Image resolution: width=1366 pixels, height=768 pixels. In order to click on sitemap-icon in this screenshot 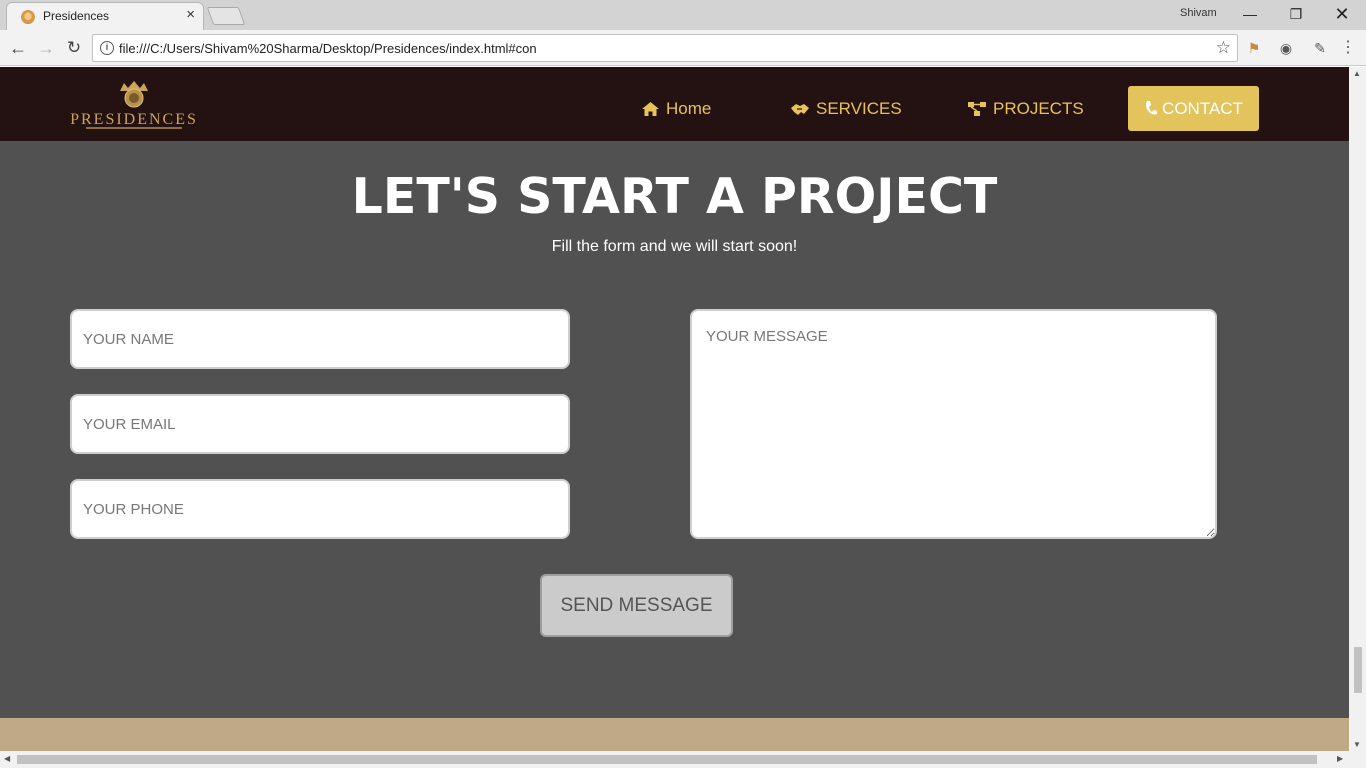, I will do `click(977, 109)`.